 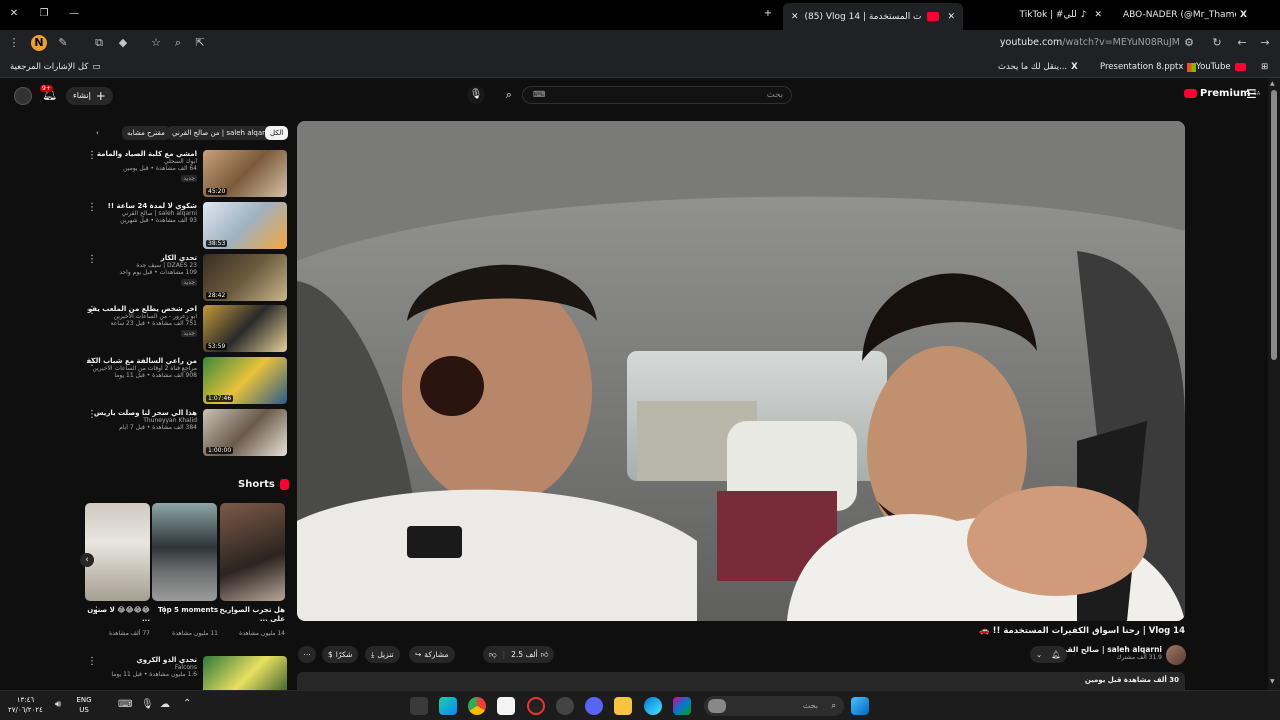 What do you see at coordinates (97, 133) in the screenshot?
I see `chips-prev-icon: ‹` at bounding box center [97, 133].